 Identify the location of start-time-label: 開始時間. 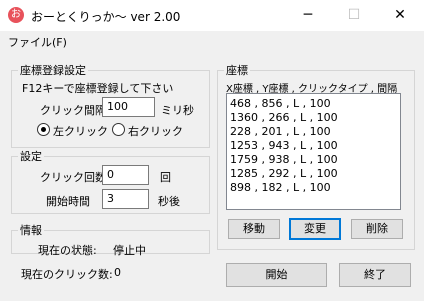
(68, 201).